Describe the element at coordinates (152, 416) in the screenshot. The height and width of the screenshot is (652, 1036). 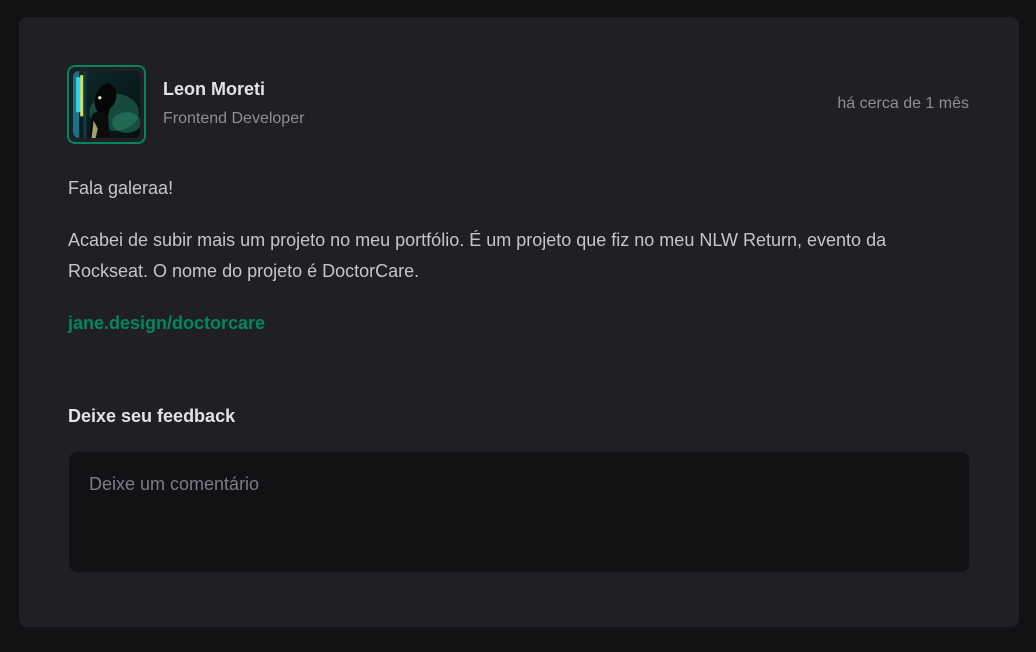
I see `feedback-title: Deixe seu feedback` at that location.